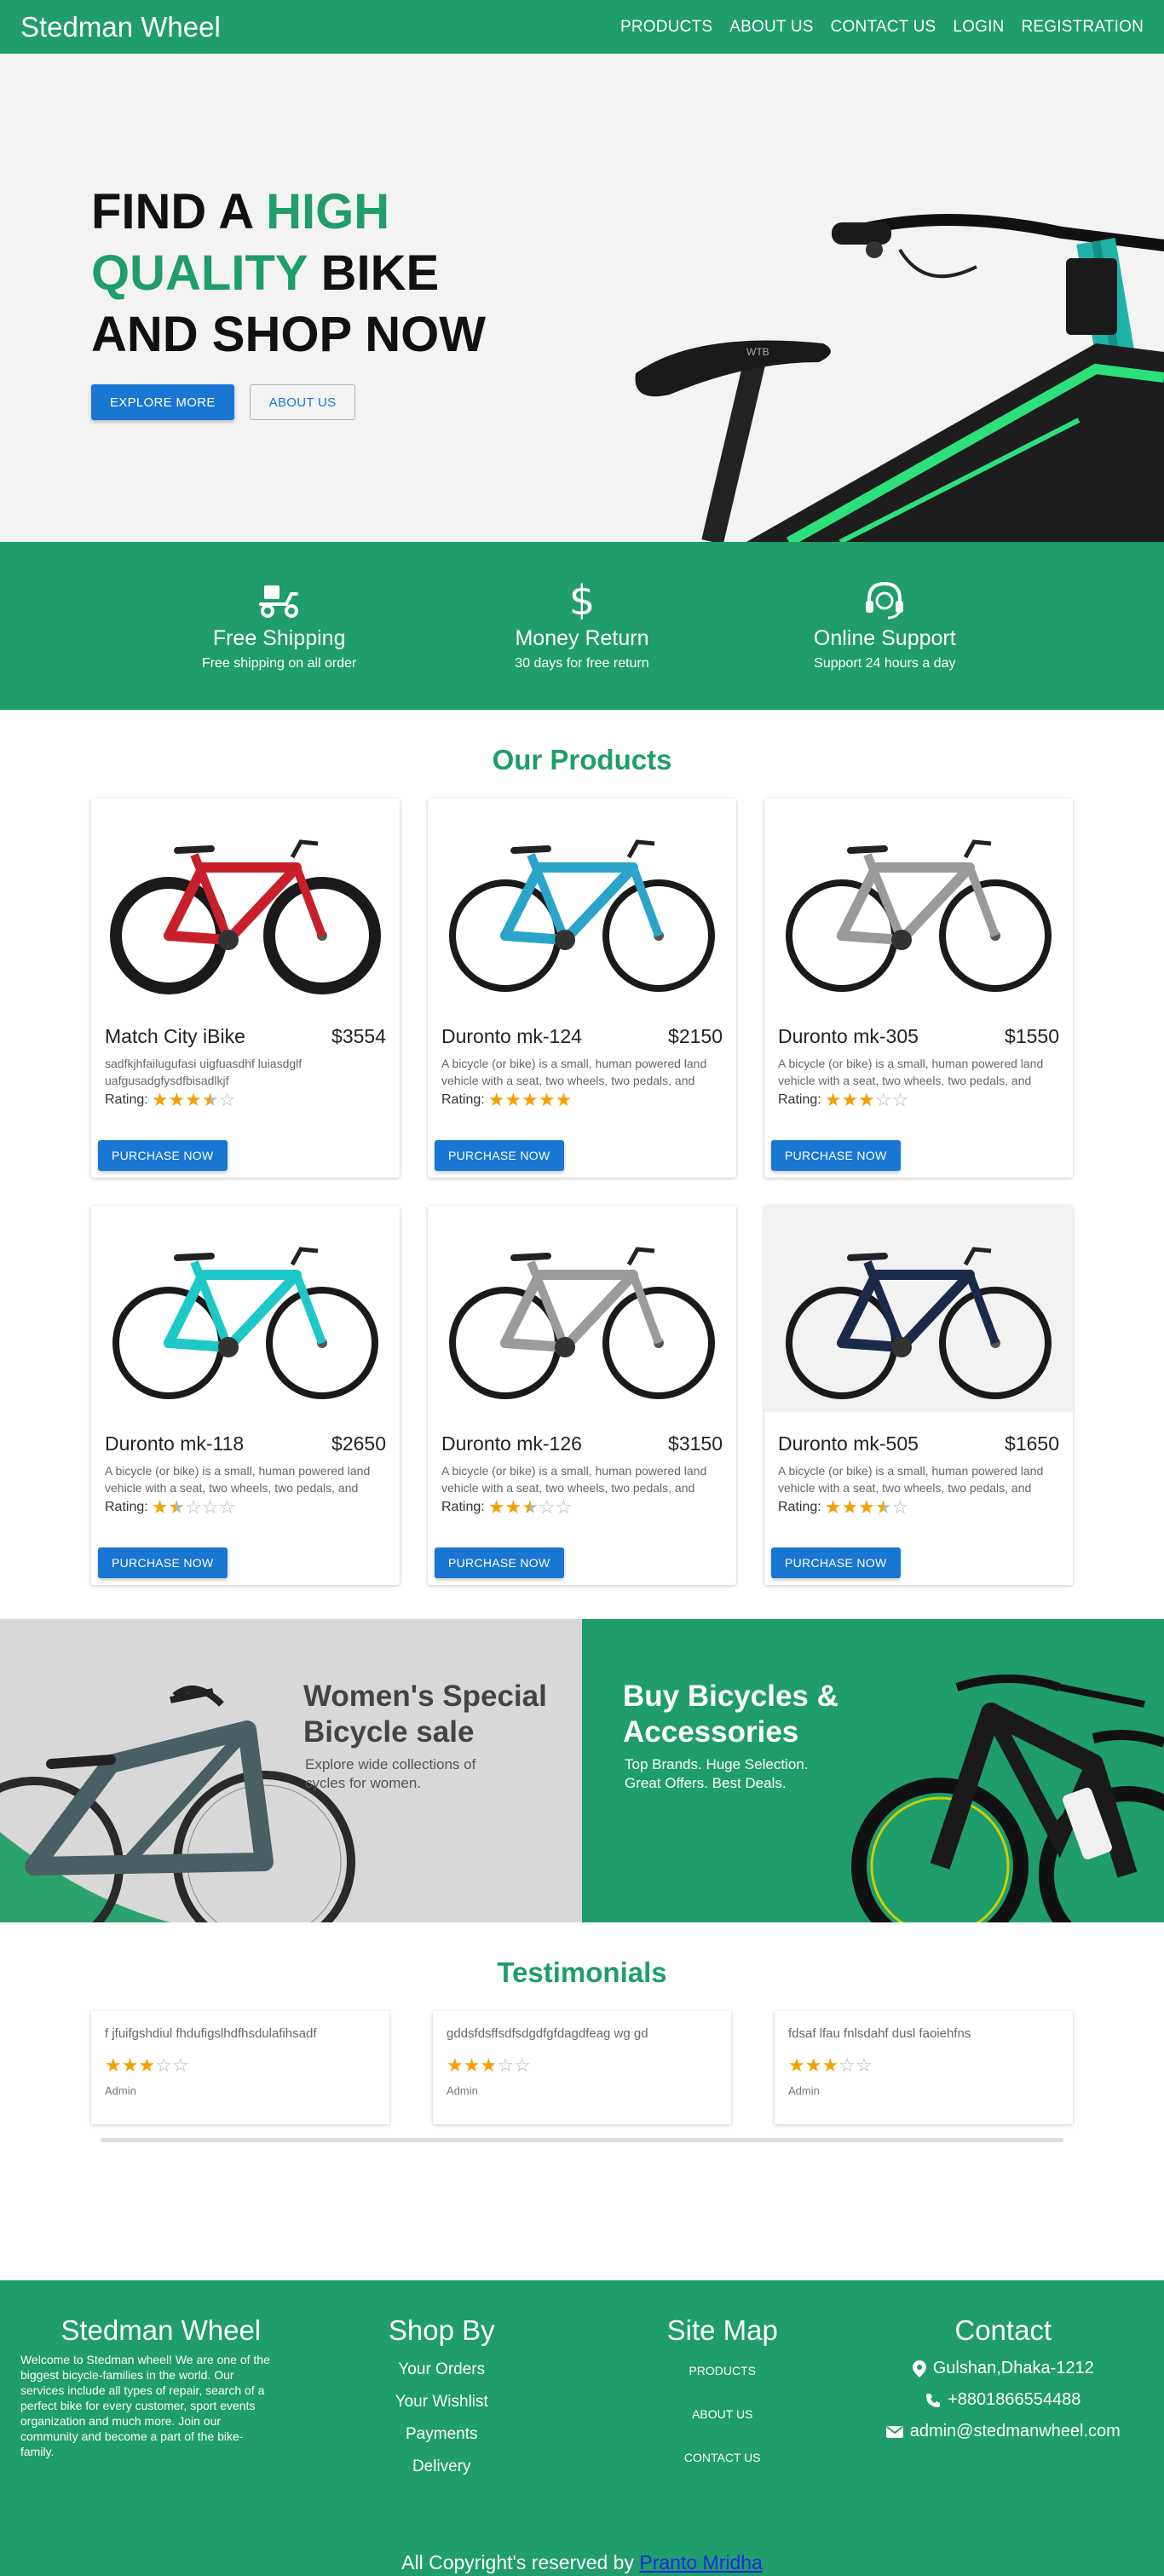 The width and height of the screenshot is (1164, 2576). What do you see at coordinates (121, 27) in the screenshot?
I see `brand-logo: Stedman Wheel` at bounding box center [121, 27].